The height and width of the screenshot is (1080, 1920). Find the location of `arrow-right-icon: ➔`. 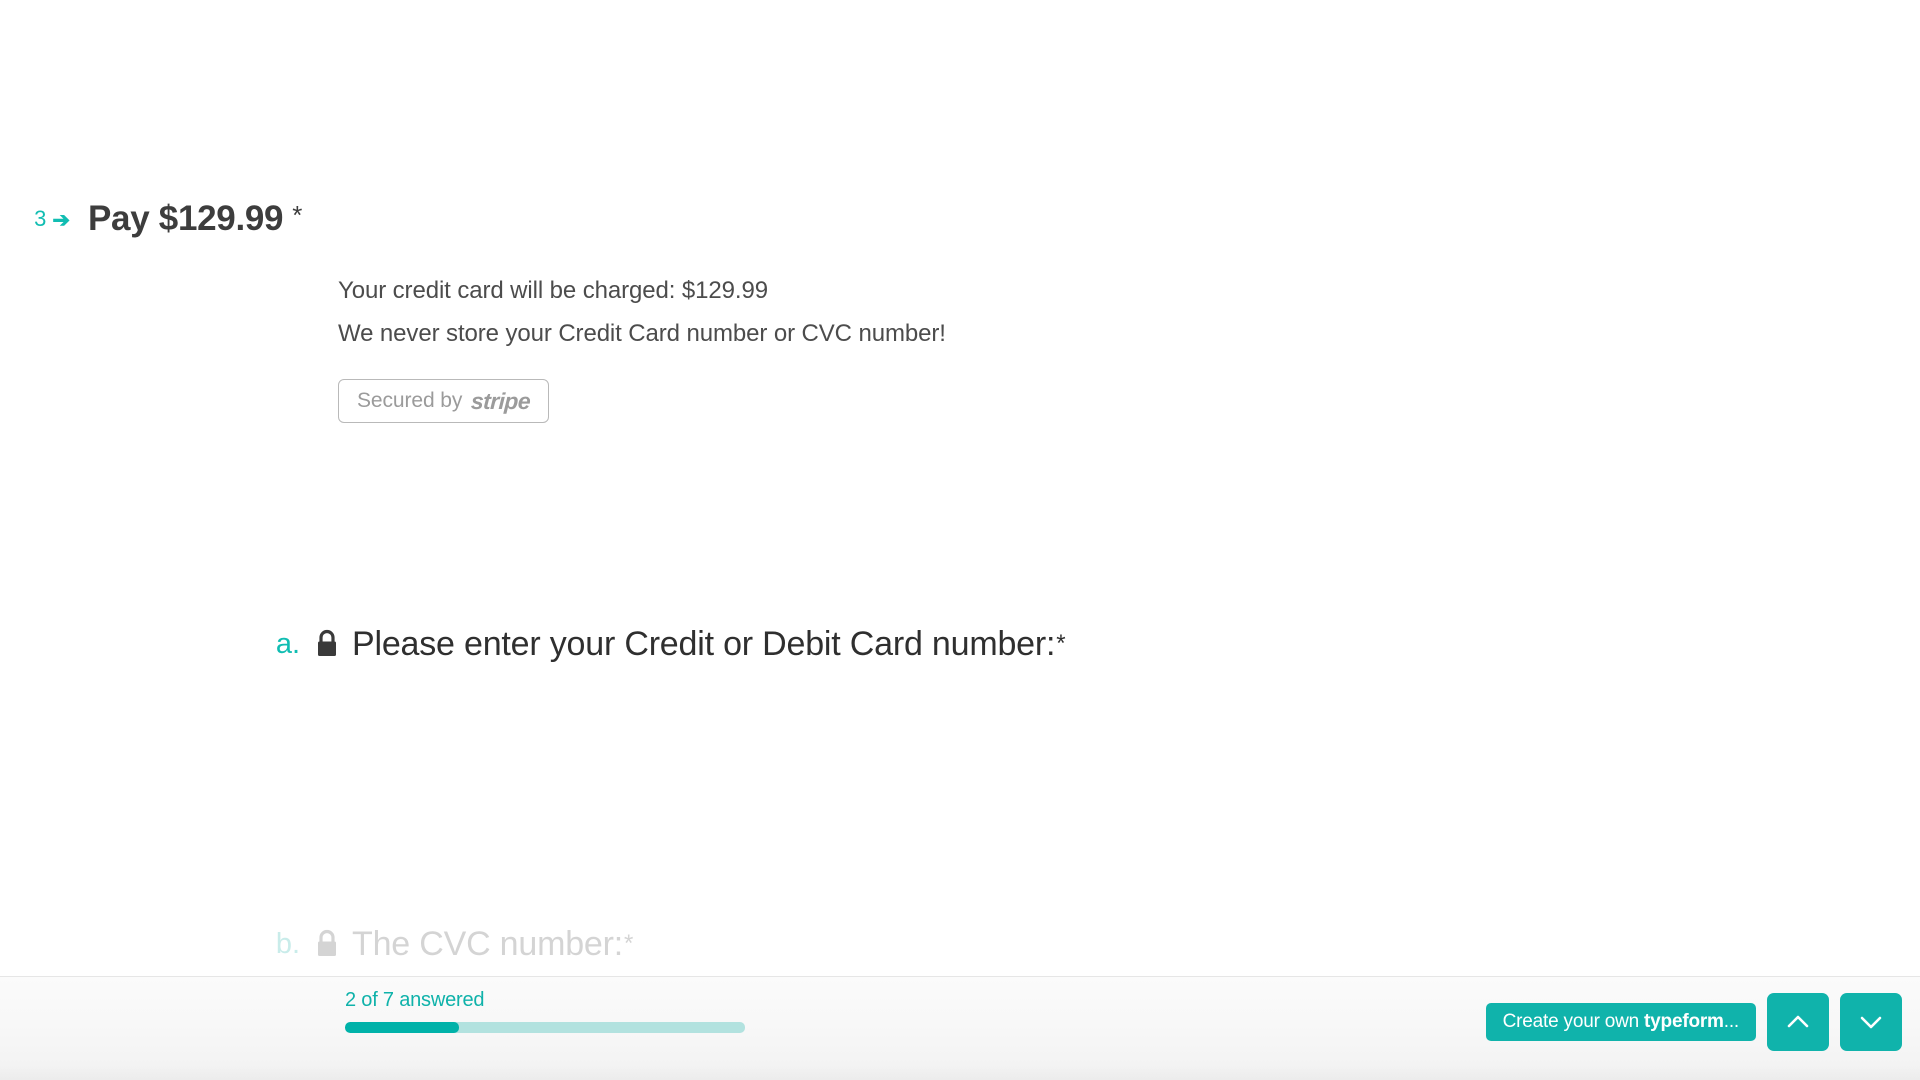

arrow-right-icon: ➔ is located at coordinates (61, 220).